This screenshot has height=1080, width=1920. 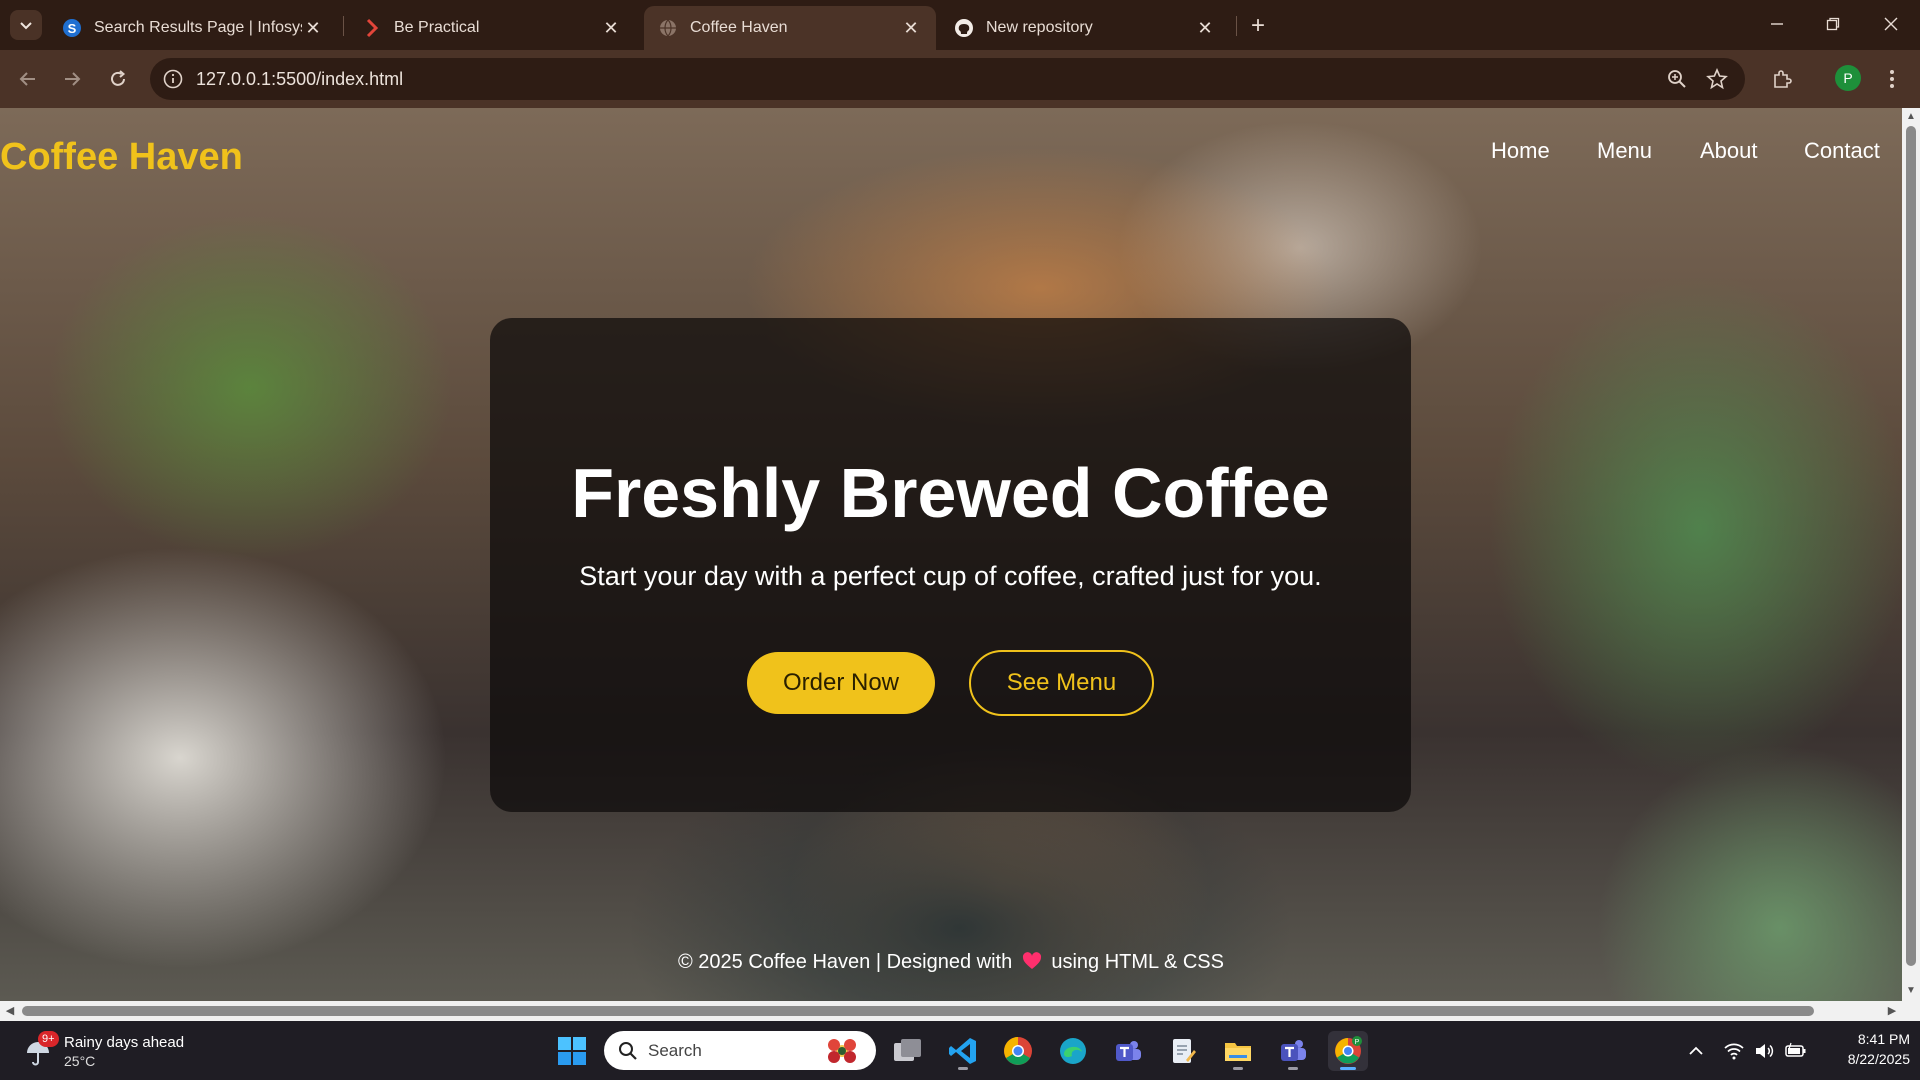 I want to click on clock-time: 8:41 PM, so click(x=1883, y=1039).